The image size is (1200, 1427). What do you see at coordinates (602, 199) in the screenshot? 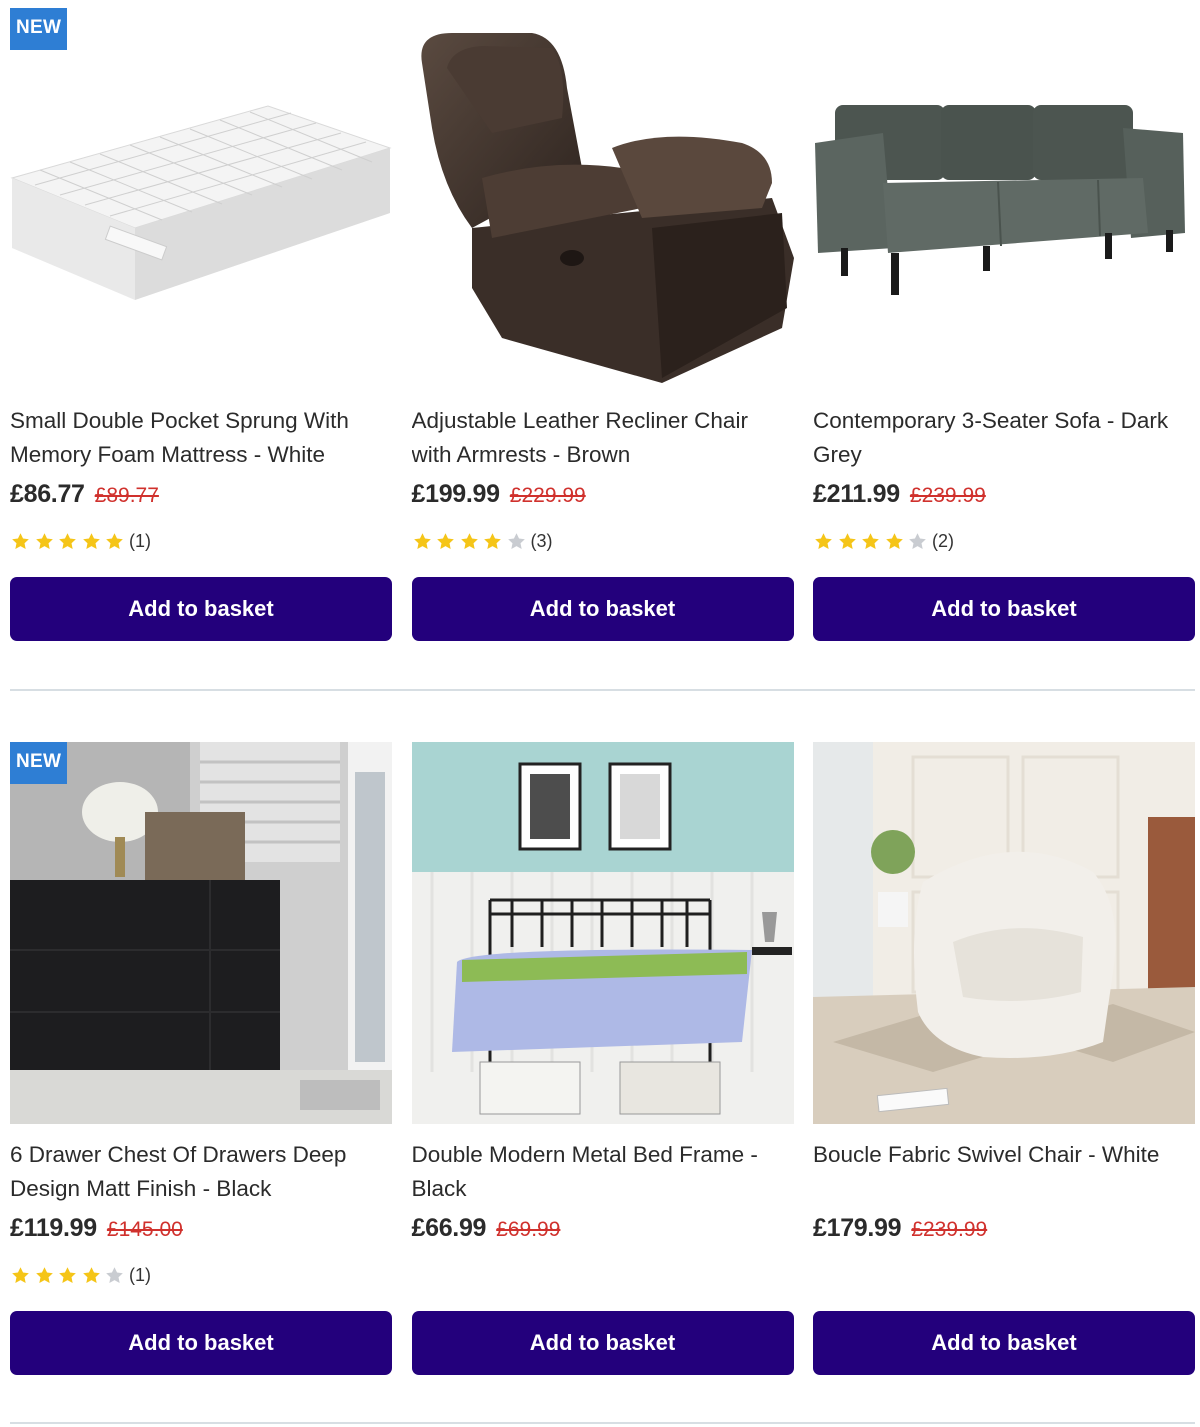
I see `recliner-image` at bounding box center [602, 199].